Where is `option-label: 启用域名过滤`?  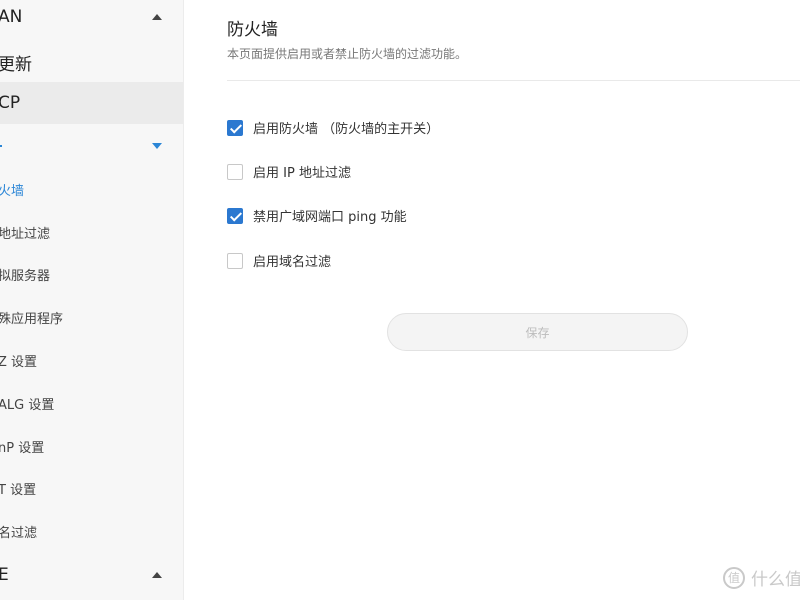 option-label: 启用域名过滤 is located at coordinates (292, 262).